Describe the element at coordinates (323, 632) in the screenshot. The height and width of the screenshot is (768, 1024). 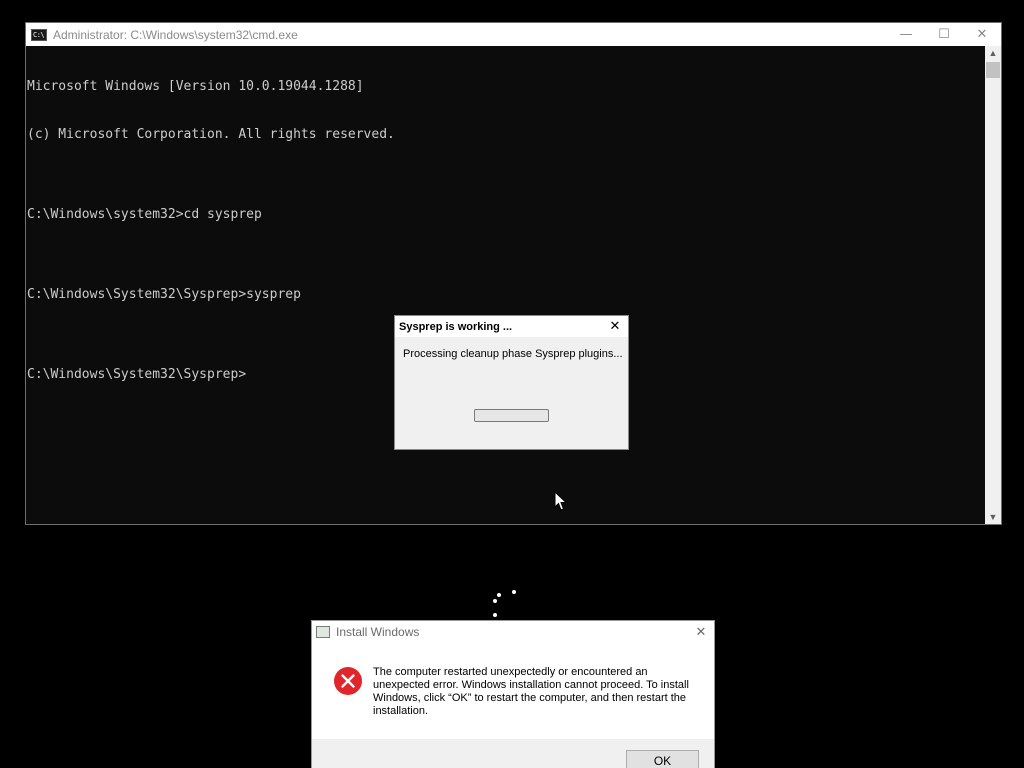
I see `setup-app-icon` at that location.